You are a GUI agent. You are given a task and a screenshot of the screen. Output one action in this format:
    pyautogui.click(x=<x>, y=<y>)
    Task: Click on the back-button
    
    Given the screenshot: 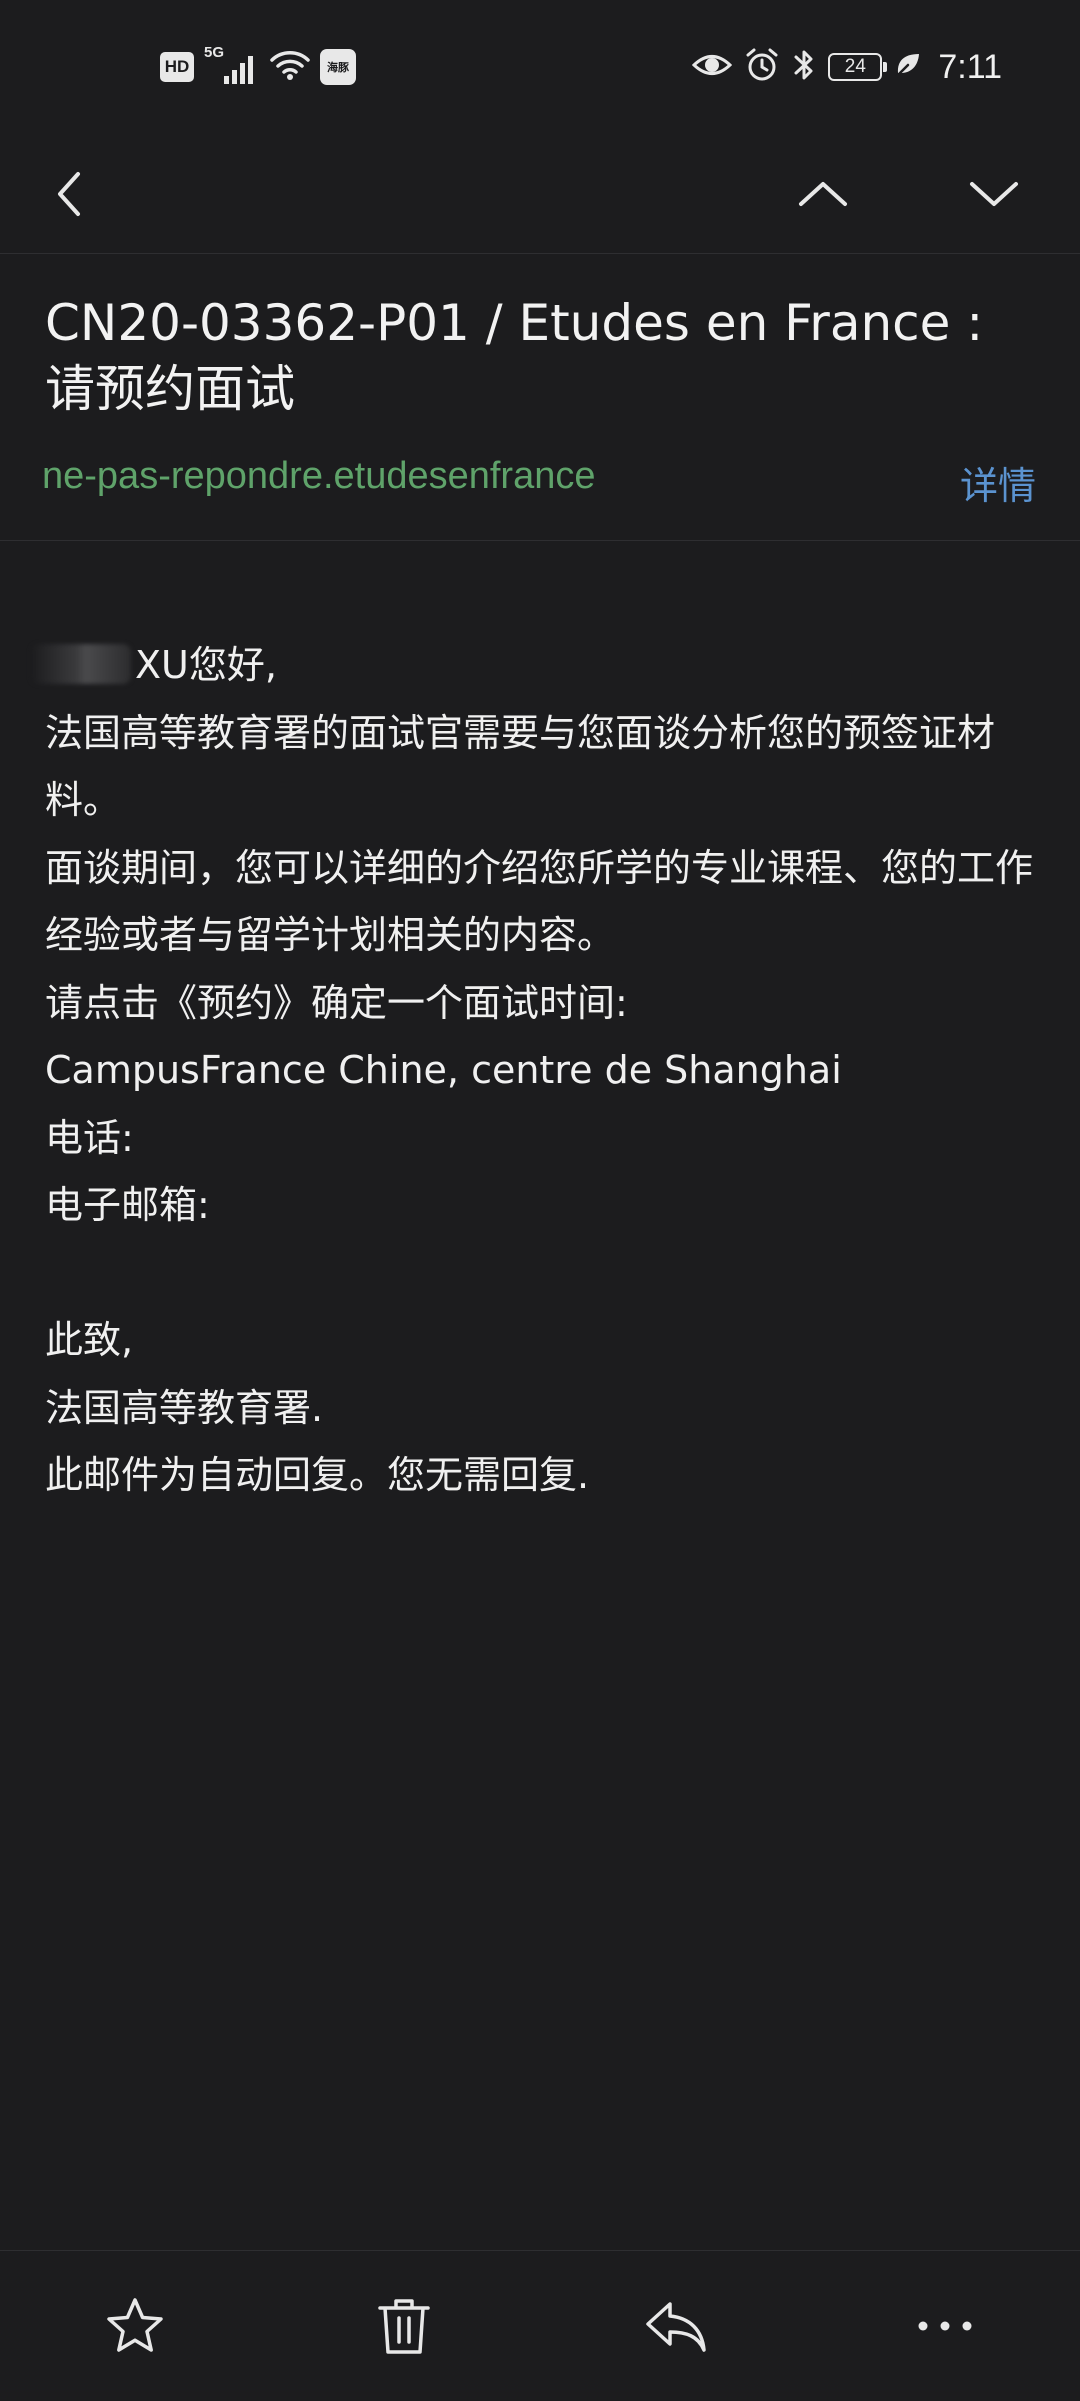 What is the action you would take?
    pyautogui.click(x=68, y=194)
    